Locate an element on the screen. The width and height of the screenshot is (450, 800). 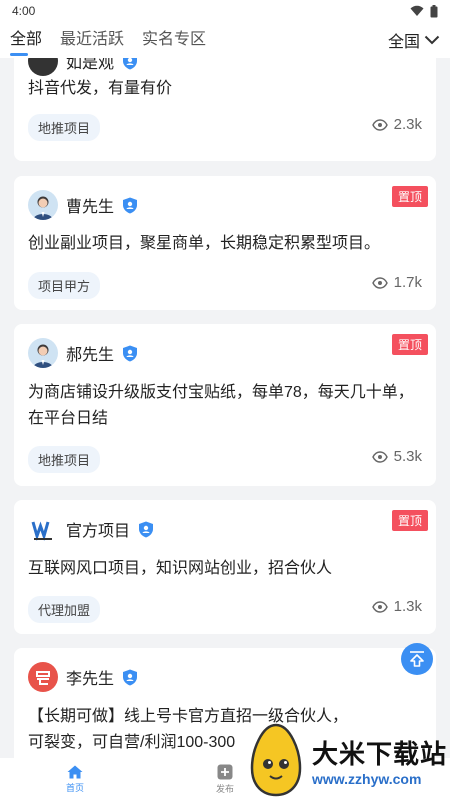
tab-all: 全部 is located at coordinates (26, 40).